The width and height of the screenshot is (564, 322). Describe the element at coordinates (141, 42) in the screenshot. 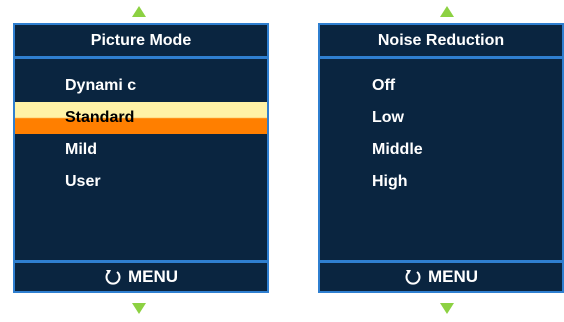

I see `panel-title: Picture Mode` at that location.